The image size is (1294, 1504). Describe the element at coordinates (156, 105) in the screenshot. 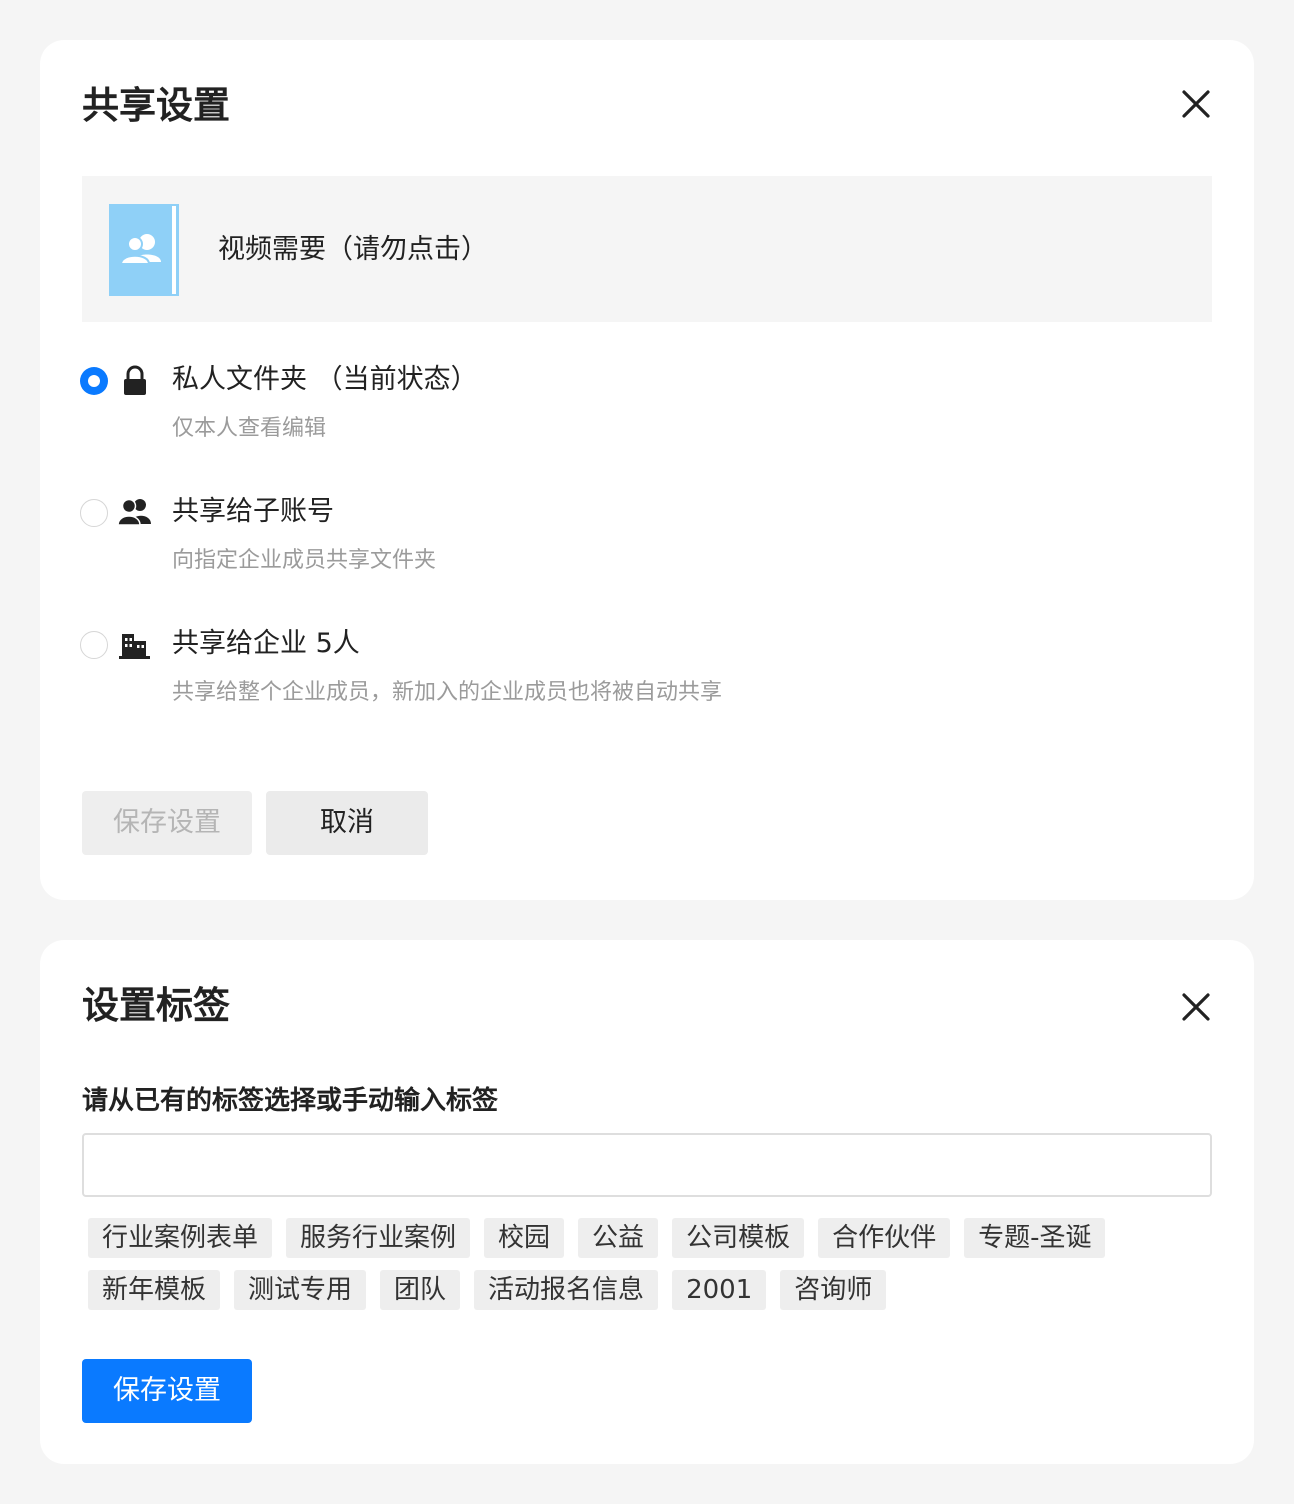

I see `share-dialog-title: 共享设置` at that location.